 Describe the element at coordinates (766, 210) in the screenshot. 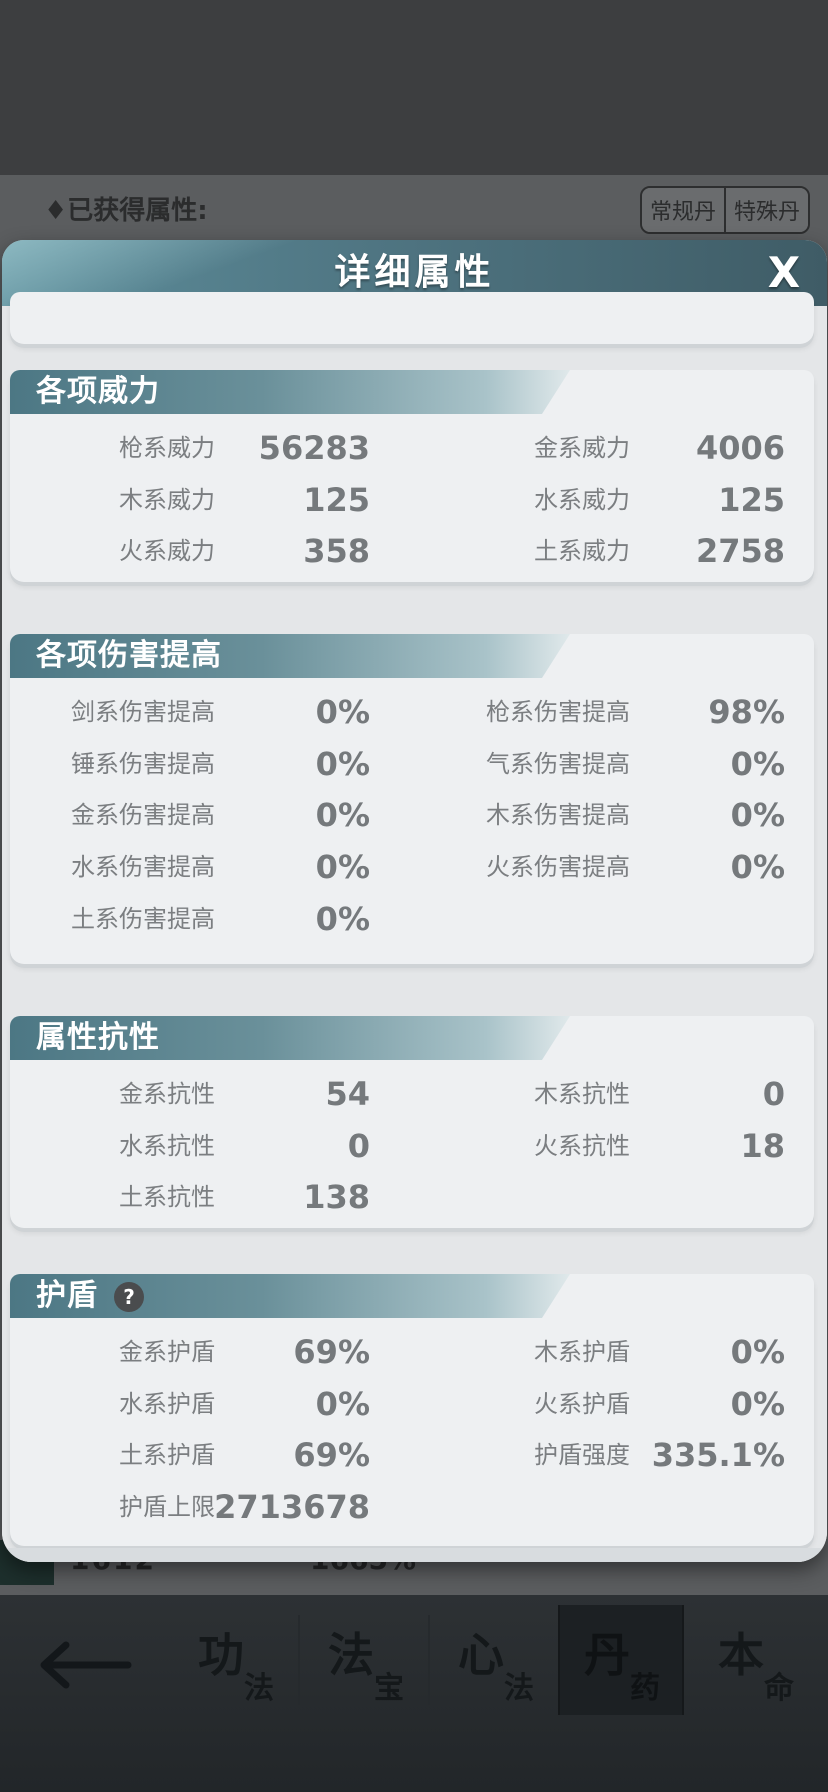

I see `segment-special-pill: 特殊丹` at that location.